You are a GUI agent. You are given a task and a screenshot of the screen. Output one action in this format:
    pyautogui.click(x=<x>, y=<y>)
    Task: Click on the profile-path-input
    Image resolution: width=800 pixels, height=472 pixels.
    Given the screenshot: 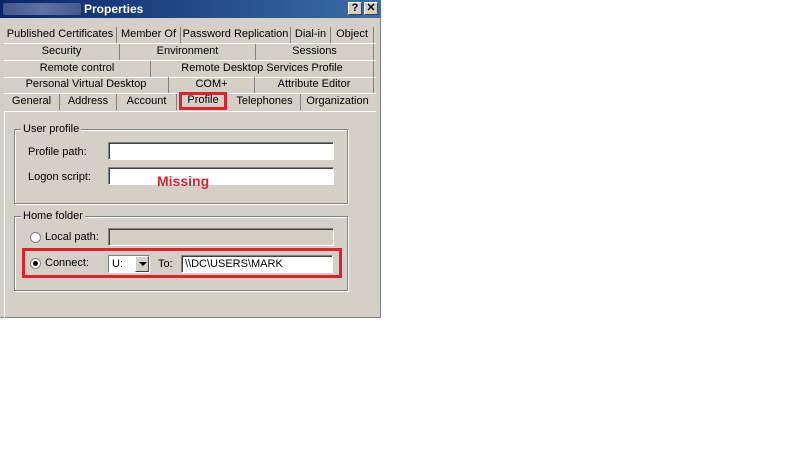 What is the action you would take?
    pyautogui.click(x=221, y=151)
    